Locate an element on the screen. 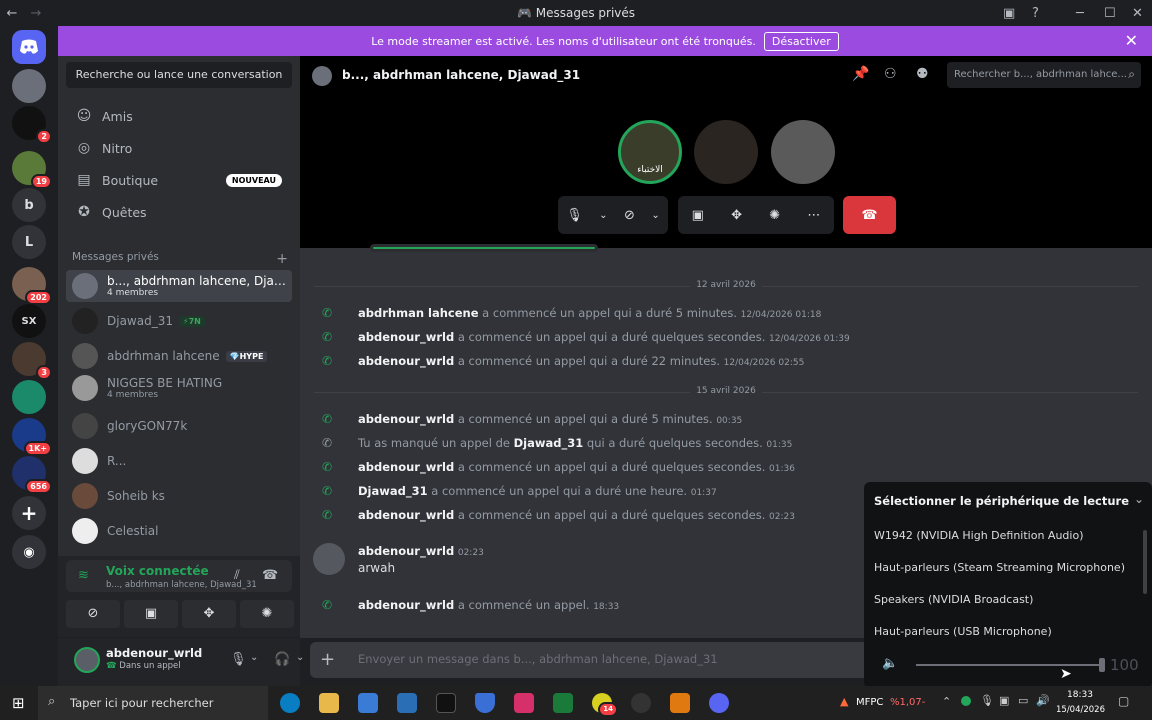  disable-streamer-button: Désactiver is located at coordinates (801, 41).